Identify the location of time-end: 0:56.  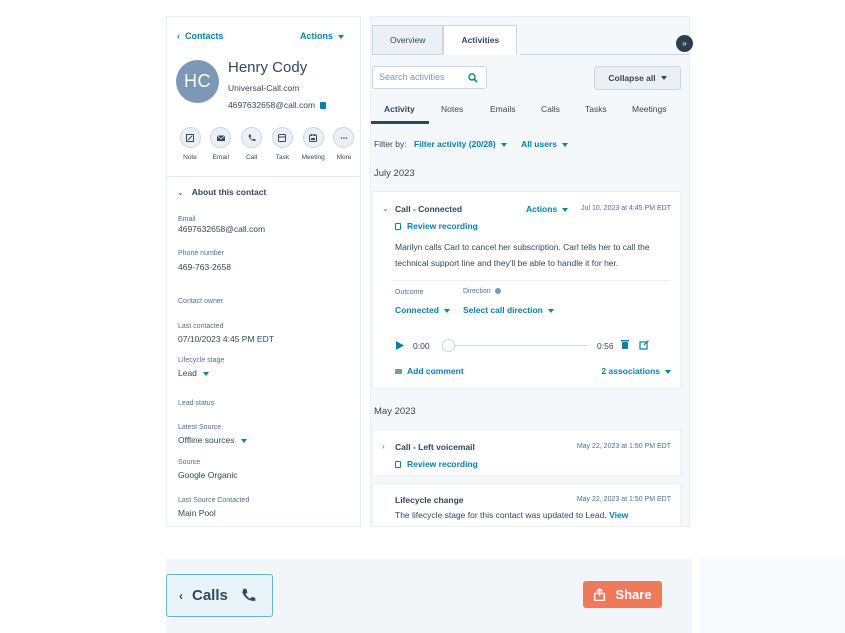
(605, 346).